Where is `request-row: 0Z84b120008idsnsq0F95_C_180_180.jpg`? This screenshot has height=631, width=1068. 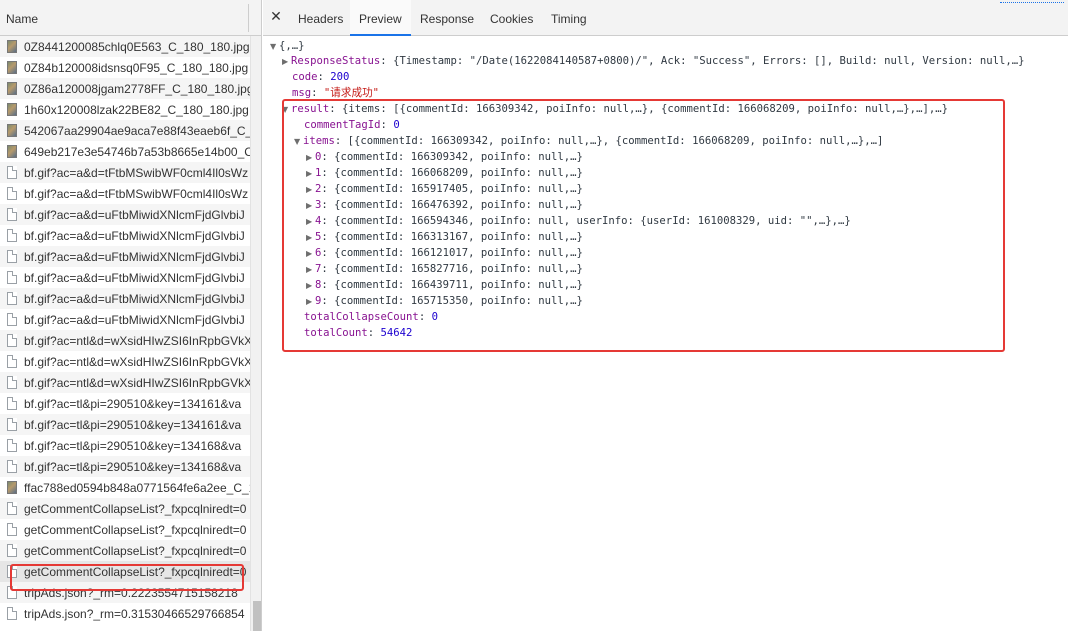 request-row: 0Z84b120008idsnsq0F95_C_180_180.jpg is located at coordinates (125, 67).